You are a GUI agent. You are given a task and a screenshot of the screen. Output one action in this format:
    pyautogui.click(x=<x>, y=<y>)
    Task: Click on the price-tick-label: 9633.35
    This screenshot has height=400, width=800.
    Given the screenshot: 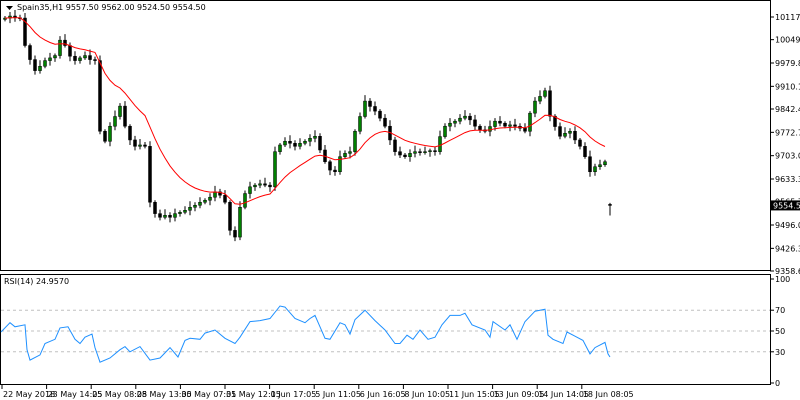 What is the action you would take?
    pyautogui.click(x=787, y=179)
    